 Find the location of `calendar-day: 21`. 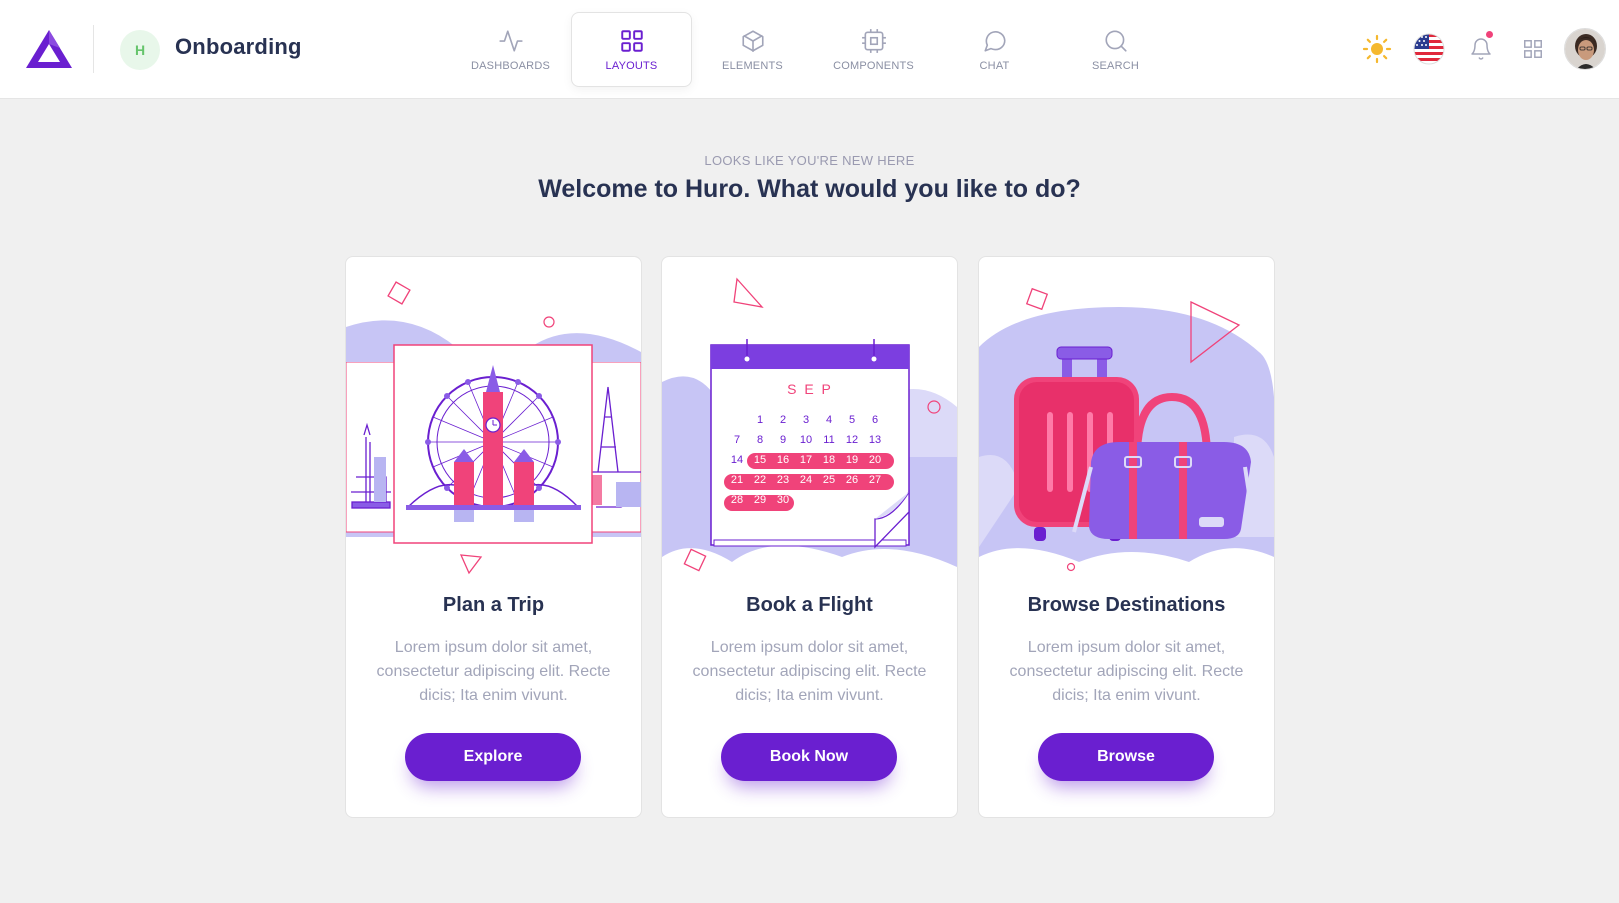

calendar-day: 21 is located at coordinates (737, 480).